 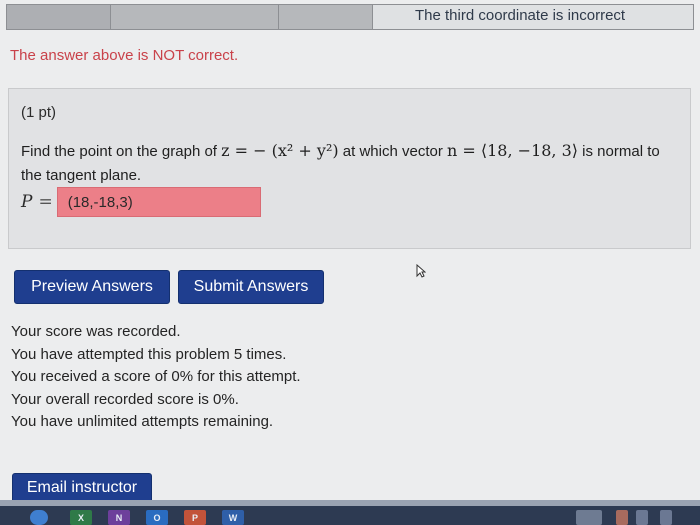 I want to click on tray-volume-icon, so click(x=666, y=517).